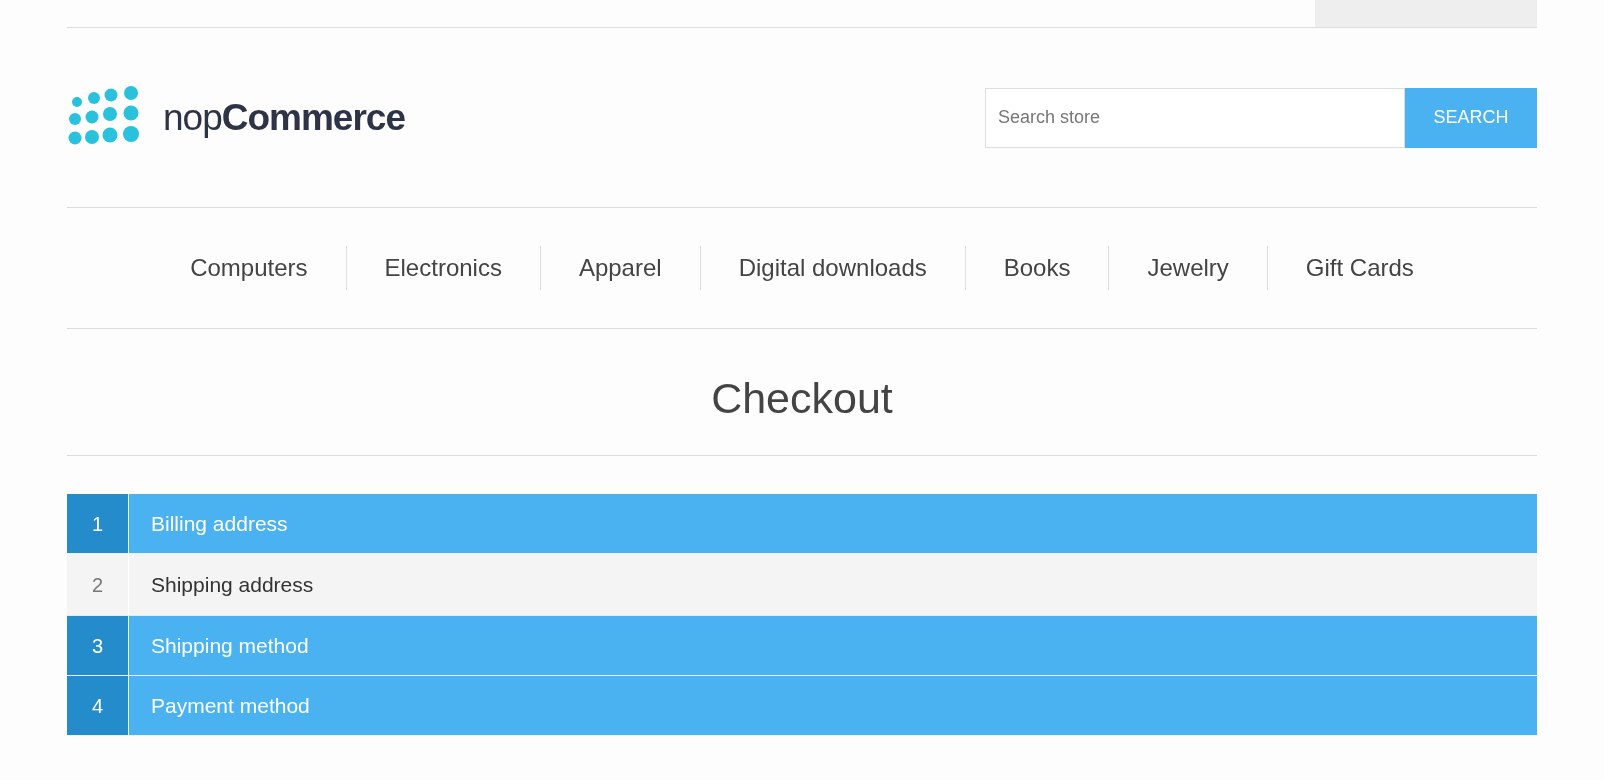 This screenshot has height=780, width=1604. Describe the element at coordinates (219, 523) in the screenshot. I see `step-title: Billing address` at that location.